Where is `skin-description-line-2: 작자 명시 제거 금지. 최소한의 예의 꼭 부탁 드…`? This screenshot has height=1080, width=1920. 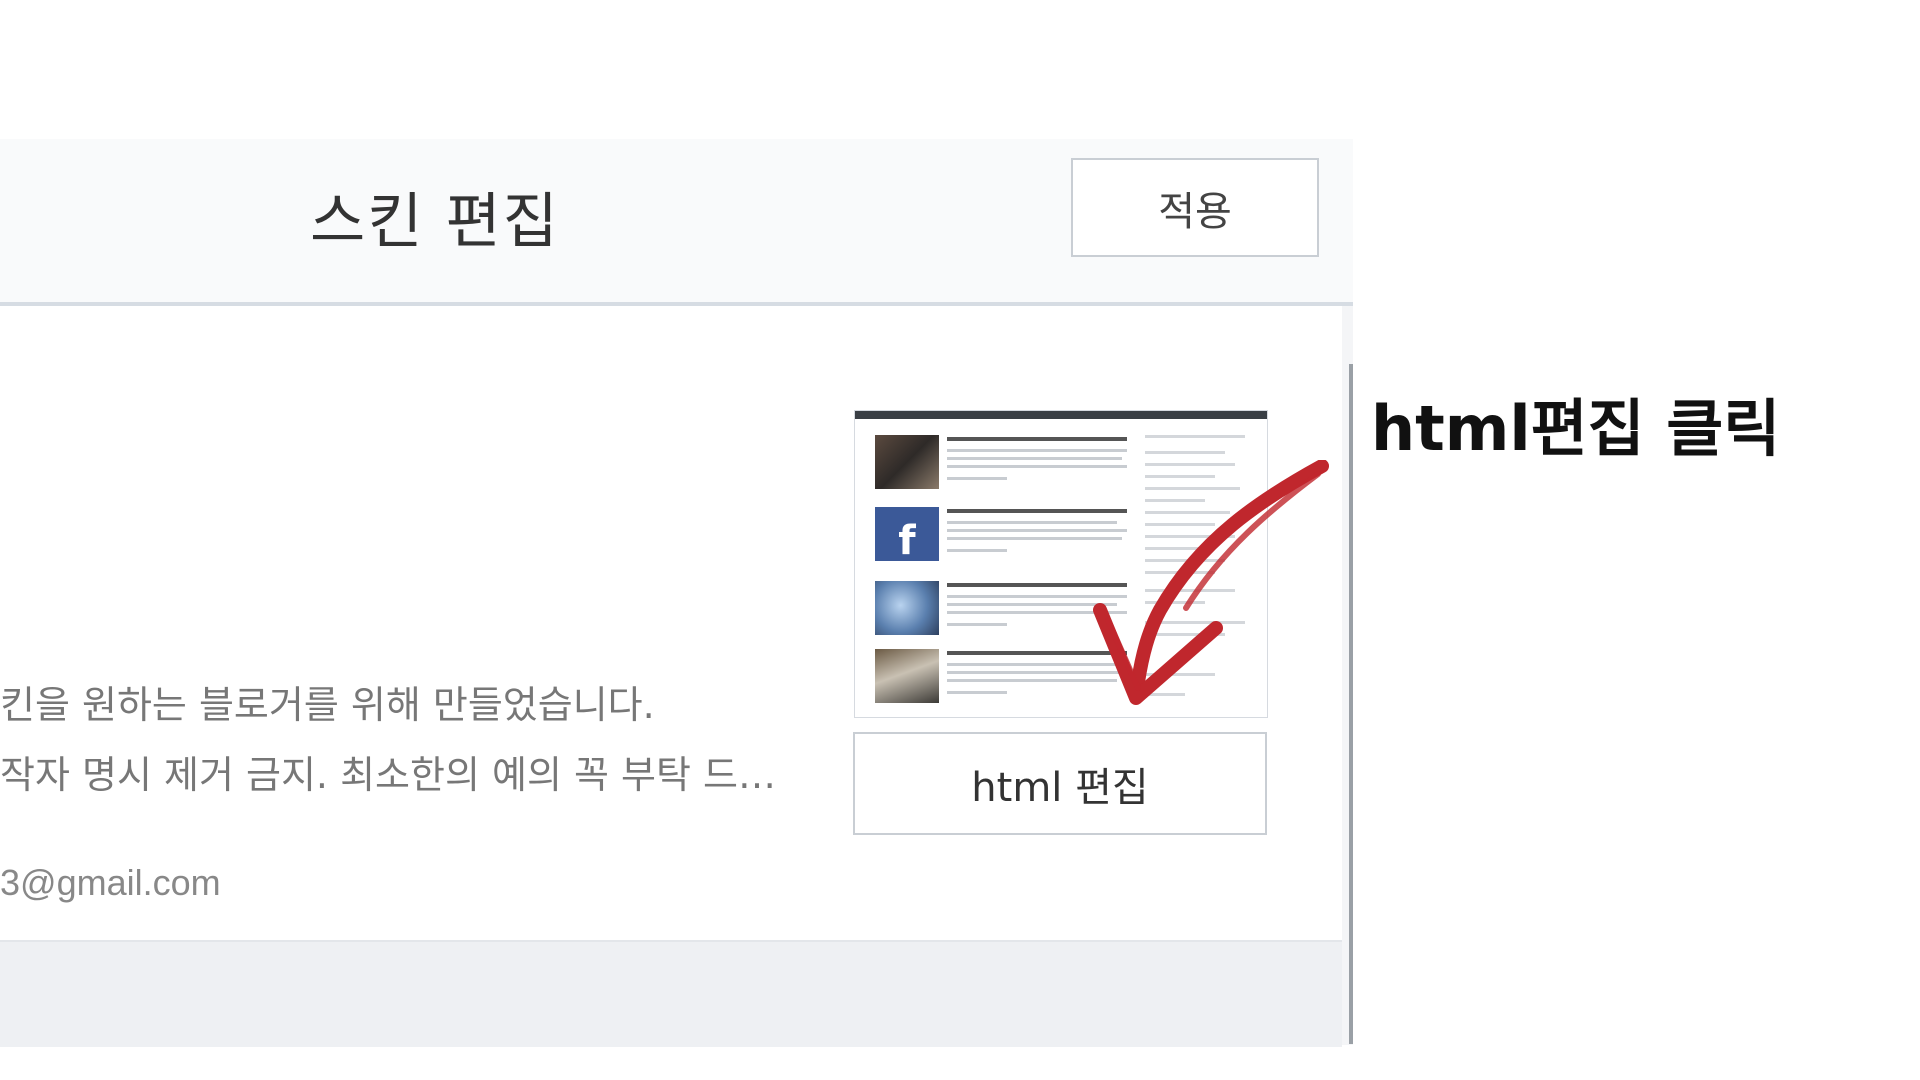
skin-description-line-2: 작자 명시 제거 금지. 최소한의 예의 꼭 부탁 드… is located at coordinates (388, 775).